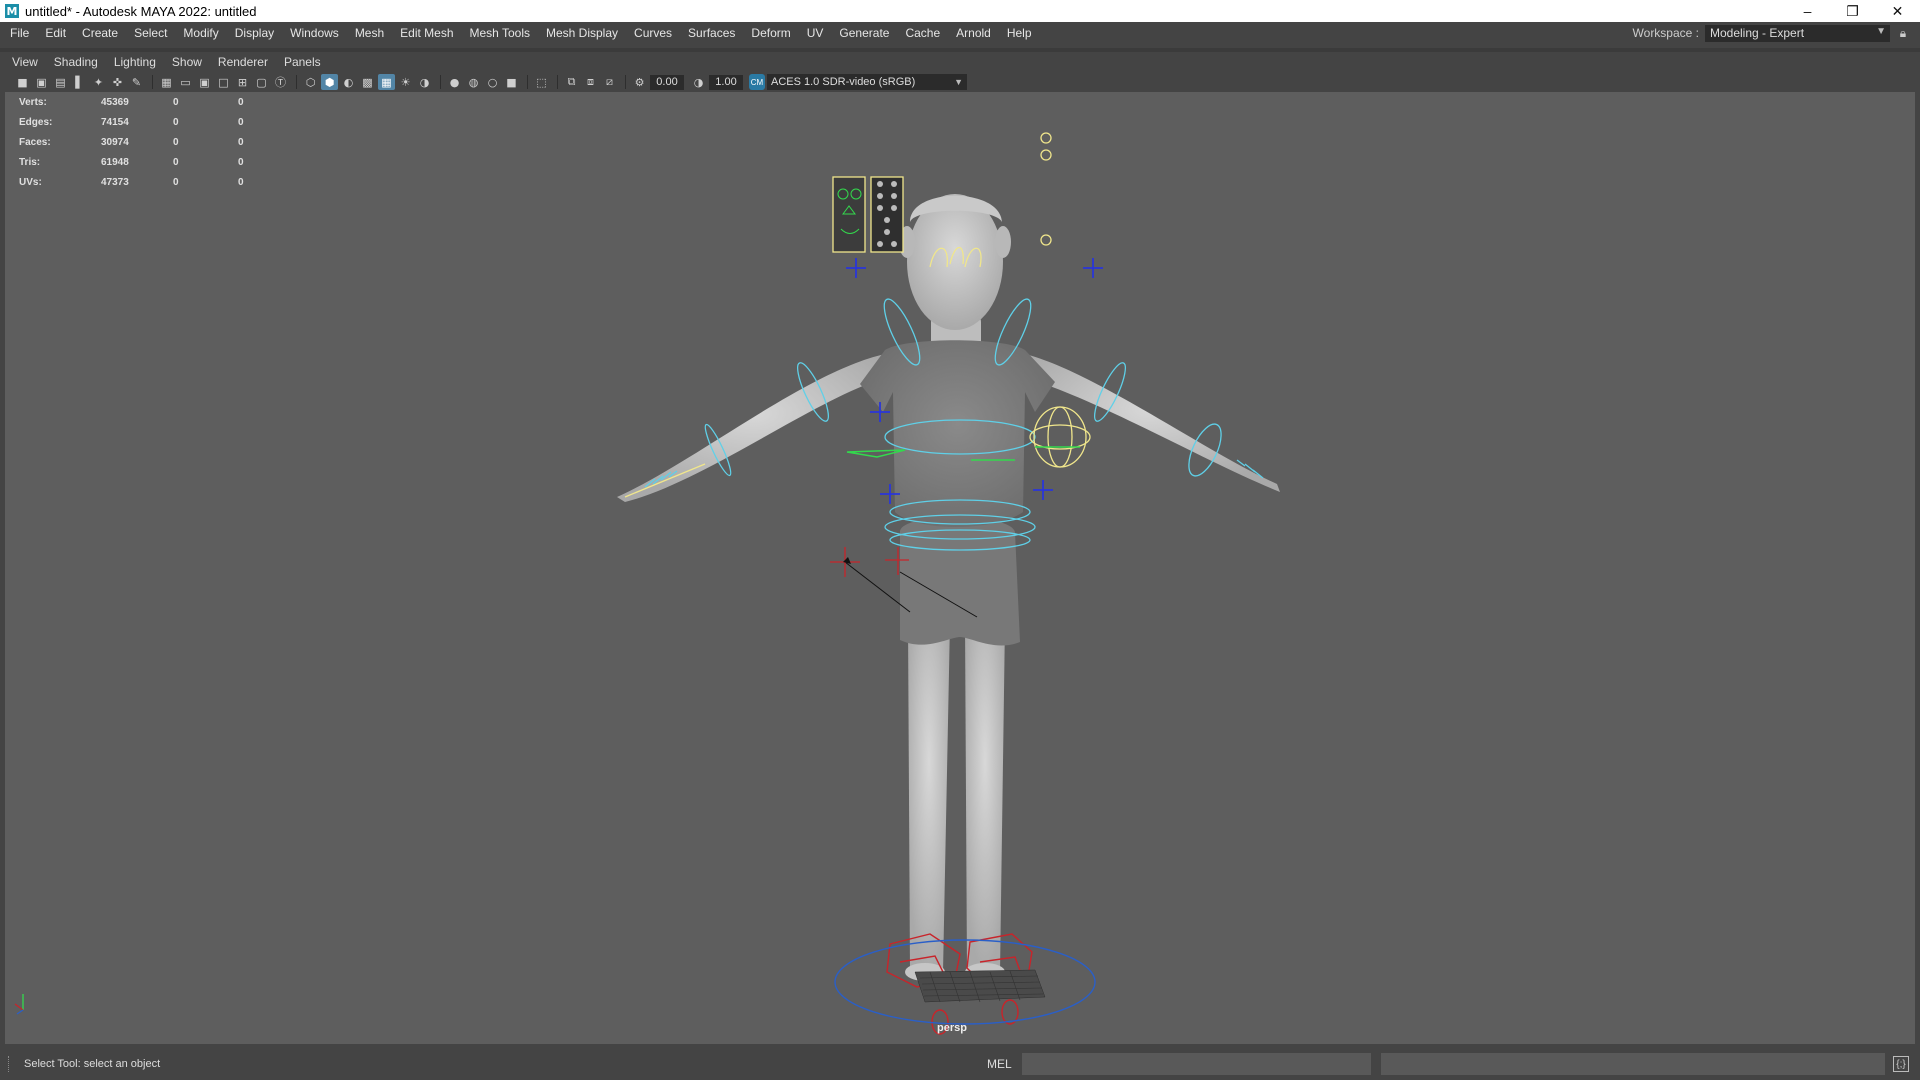  I want to click on xray-active-components-icon: ⧈, so click(590, 82).